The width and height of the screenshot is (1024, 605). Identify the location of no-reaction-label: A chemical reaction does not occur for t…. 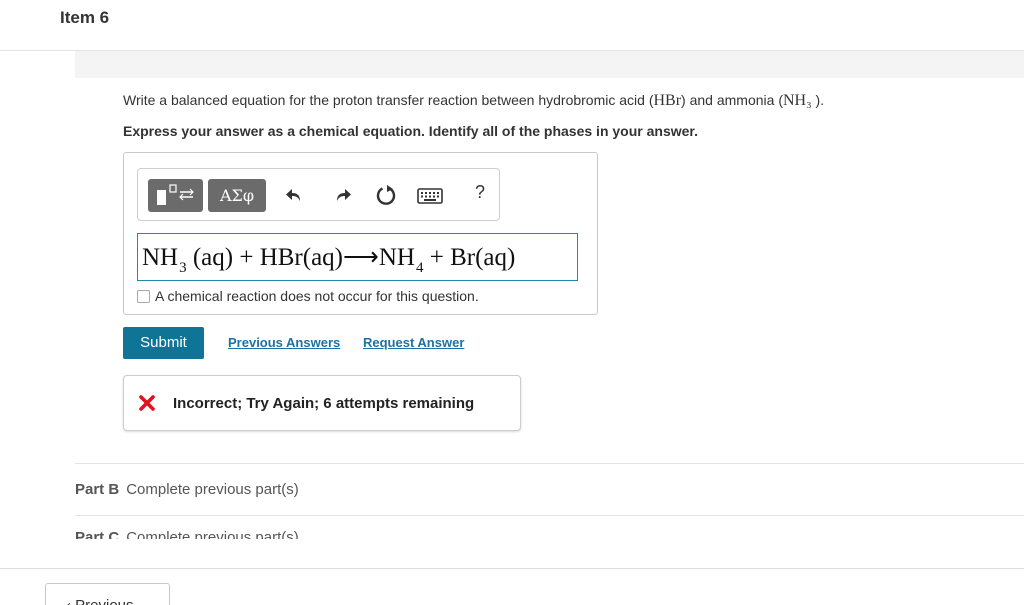
(317, 296).